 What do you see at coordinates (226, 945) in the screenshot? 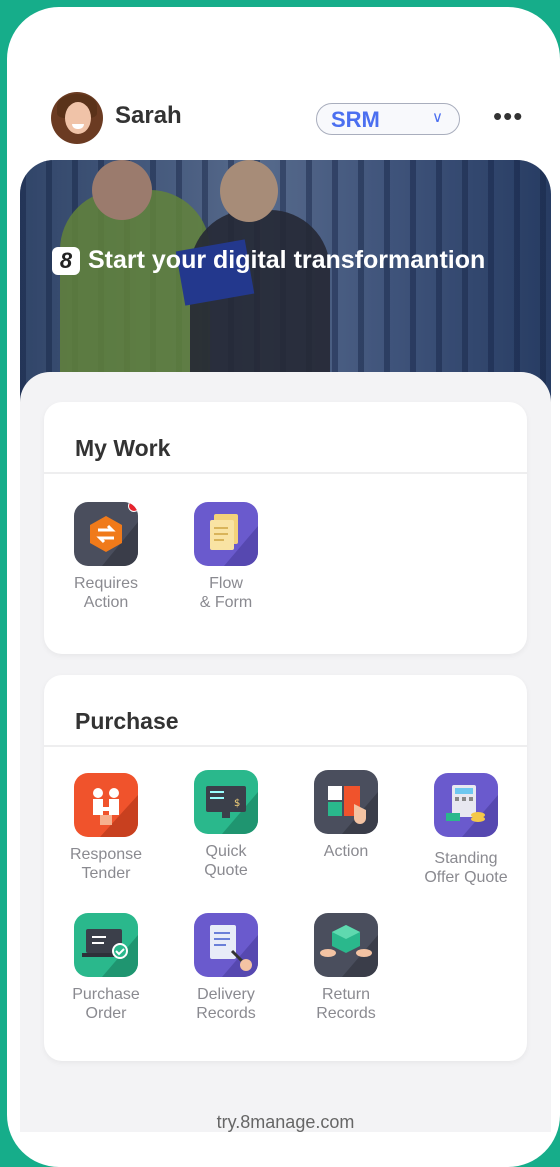
I see `delivery-records-icon` at bounding box center [226, 945].